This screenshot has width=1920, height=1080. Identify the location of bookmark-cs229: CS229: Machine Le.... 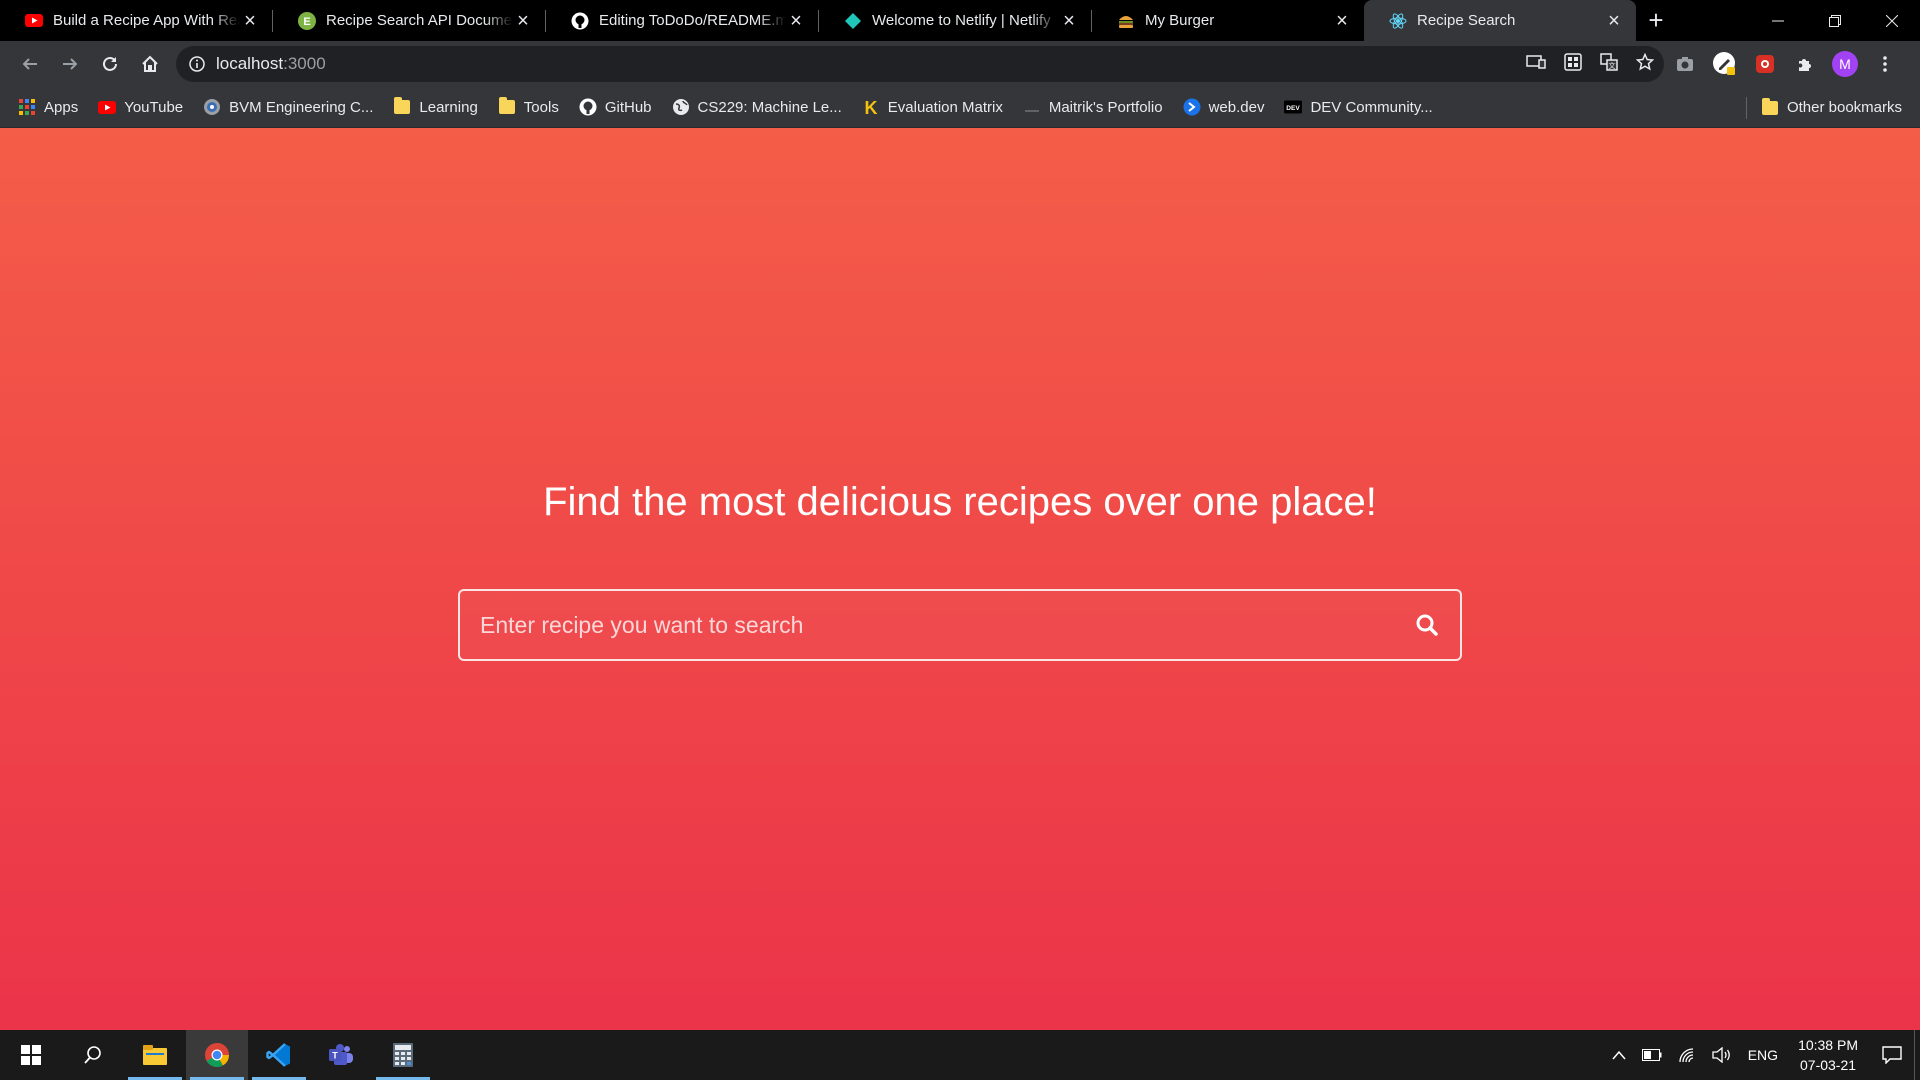
(757, 107).